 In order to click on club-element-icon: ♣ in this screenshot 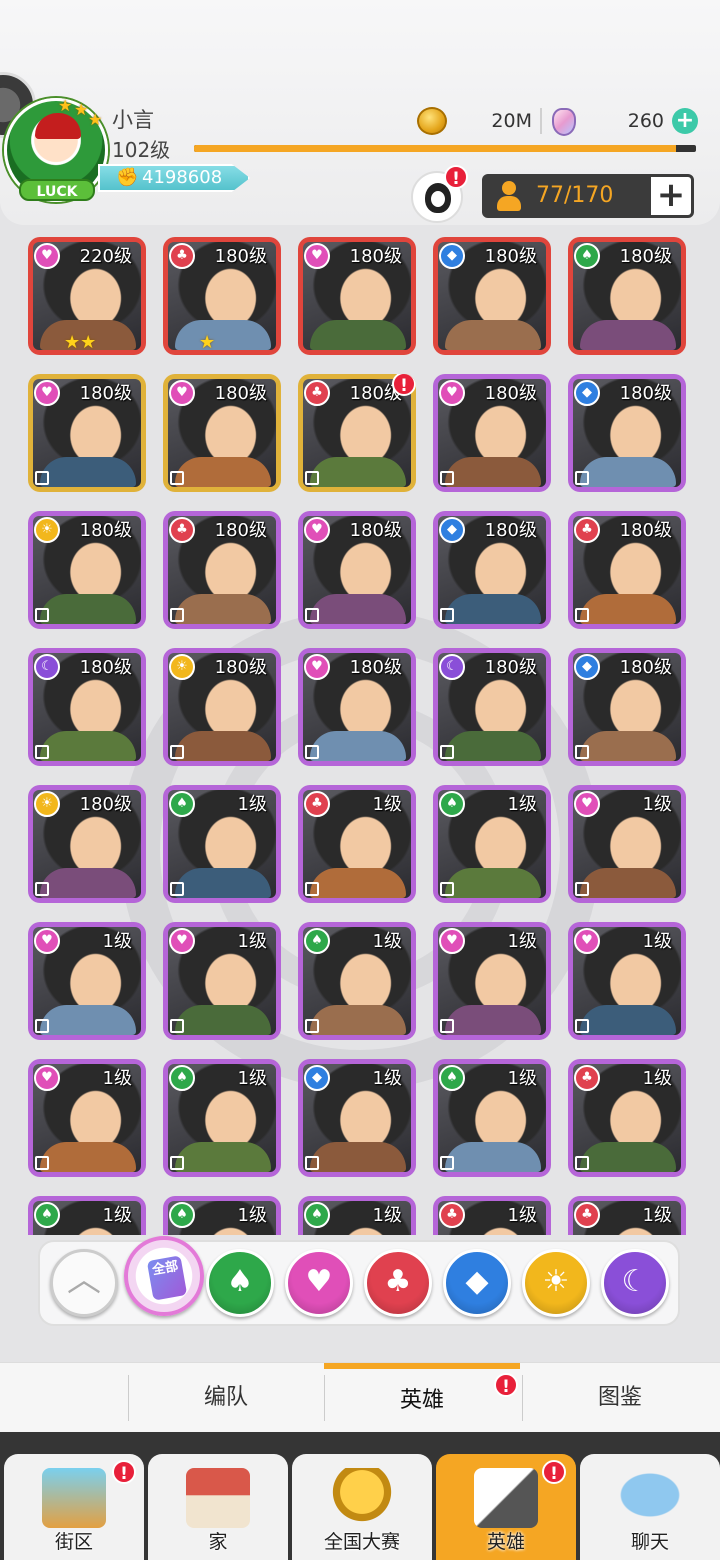, I will do `click(317, 393)`.